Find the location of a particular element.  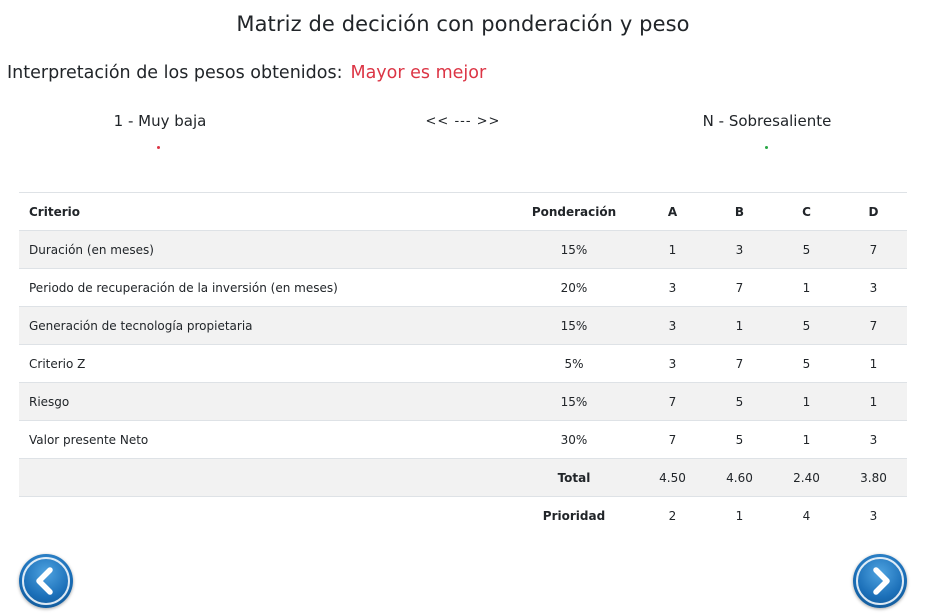

header-criterio: Criterio is located at coordinates (264, 211).